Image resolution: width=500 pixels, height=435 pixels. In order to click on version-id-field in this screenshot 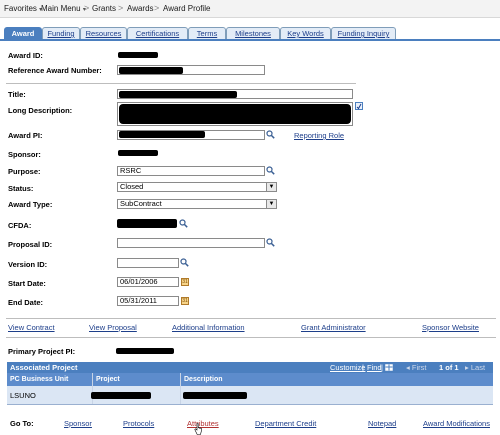, I will do `click(148, 263)`.